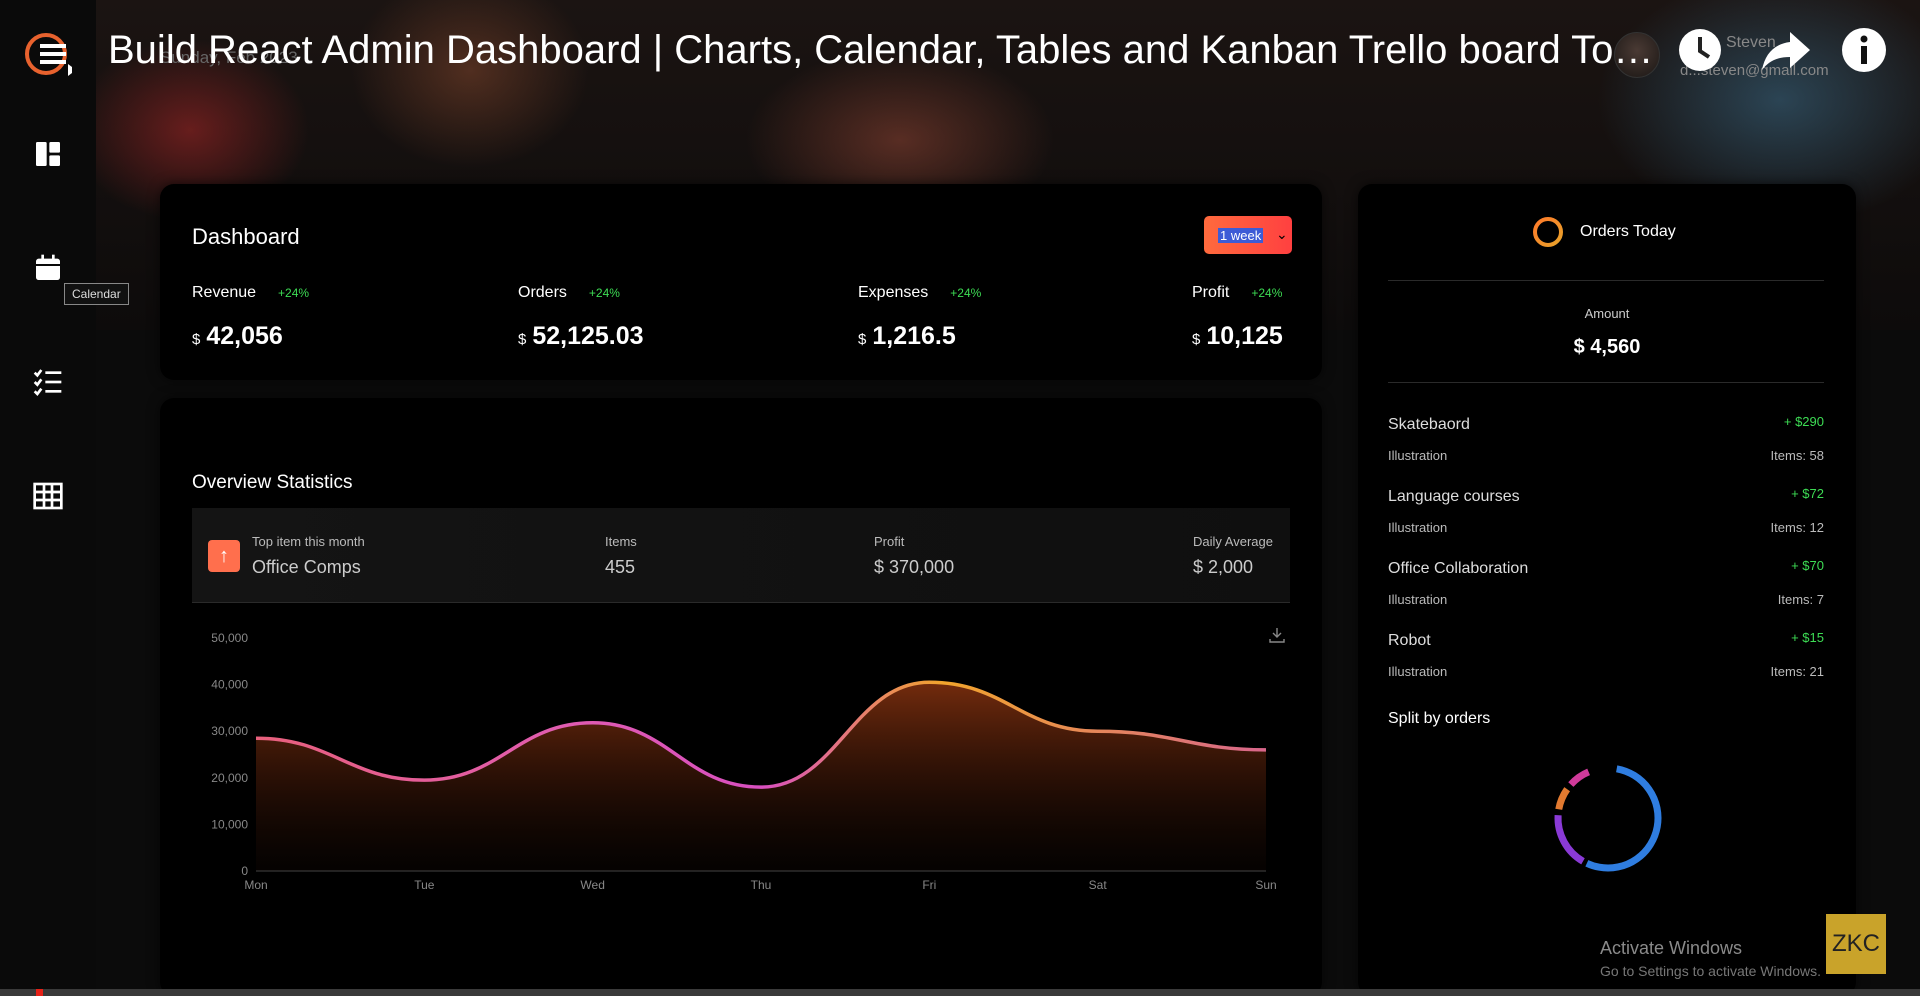  I want to click on metric-expenses: Expenses +24% $1,216.5, so click(920, 317).